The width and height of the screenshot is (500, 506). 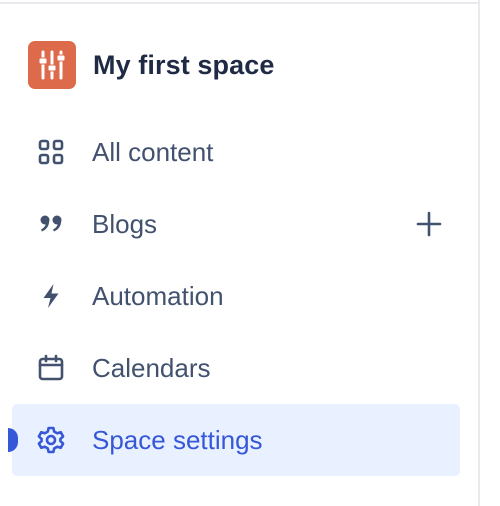 What do you see at coordinates (51, 440) in the screenshot?
I see `gear-icon` at bounding box center [51, 440].